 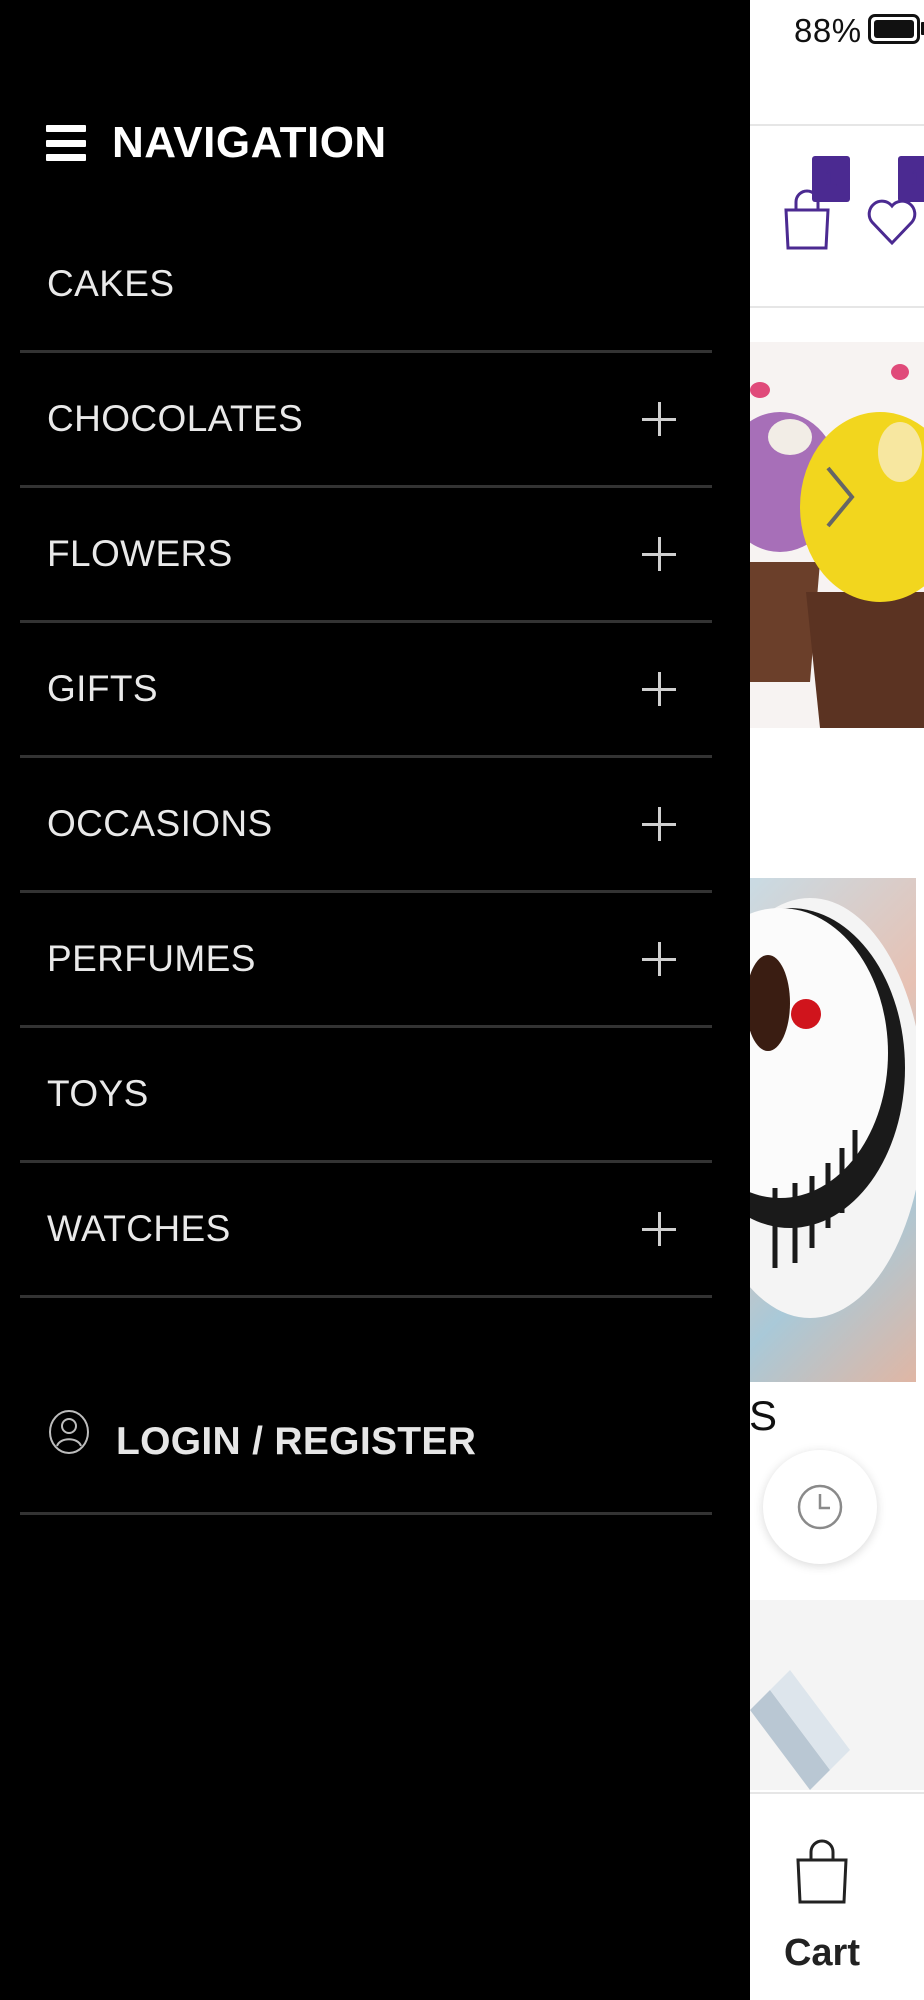 I want to click on product-image-partial, so click(x=837, y=1695).